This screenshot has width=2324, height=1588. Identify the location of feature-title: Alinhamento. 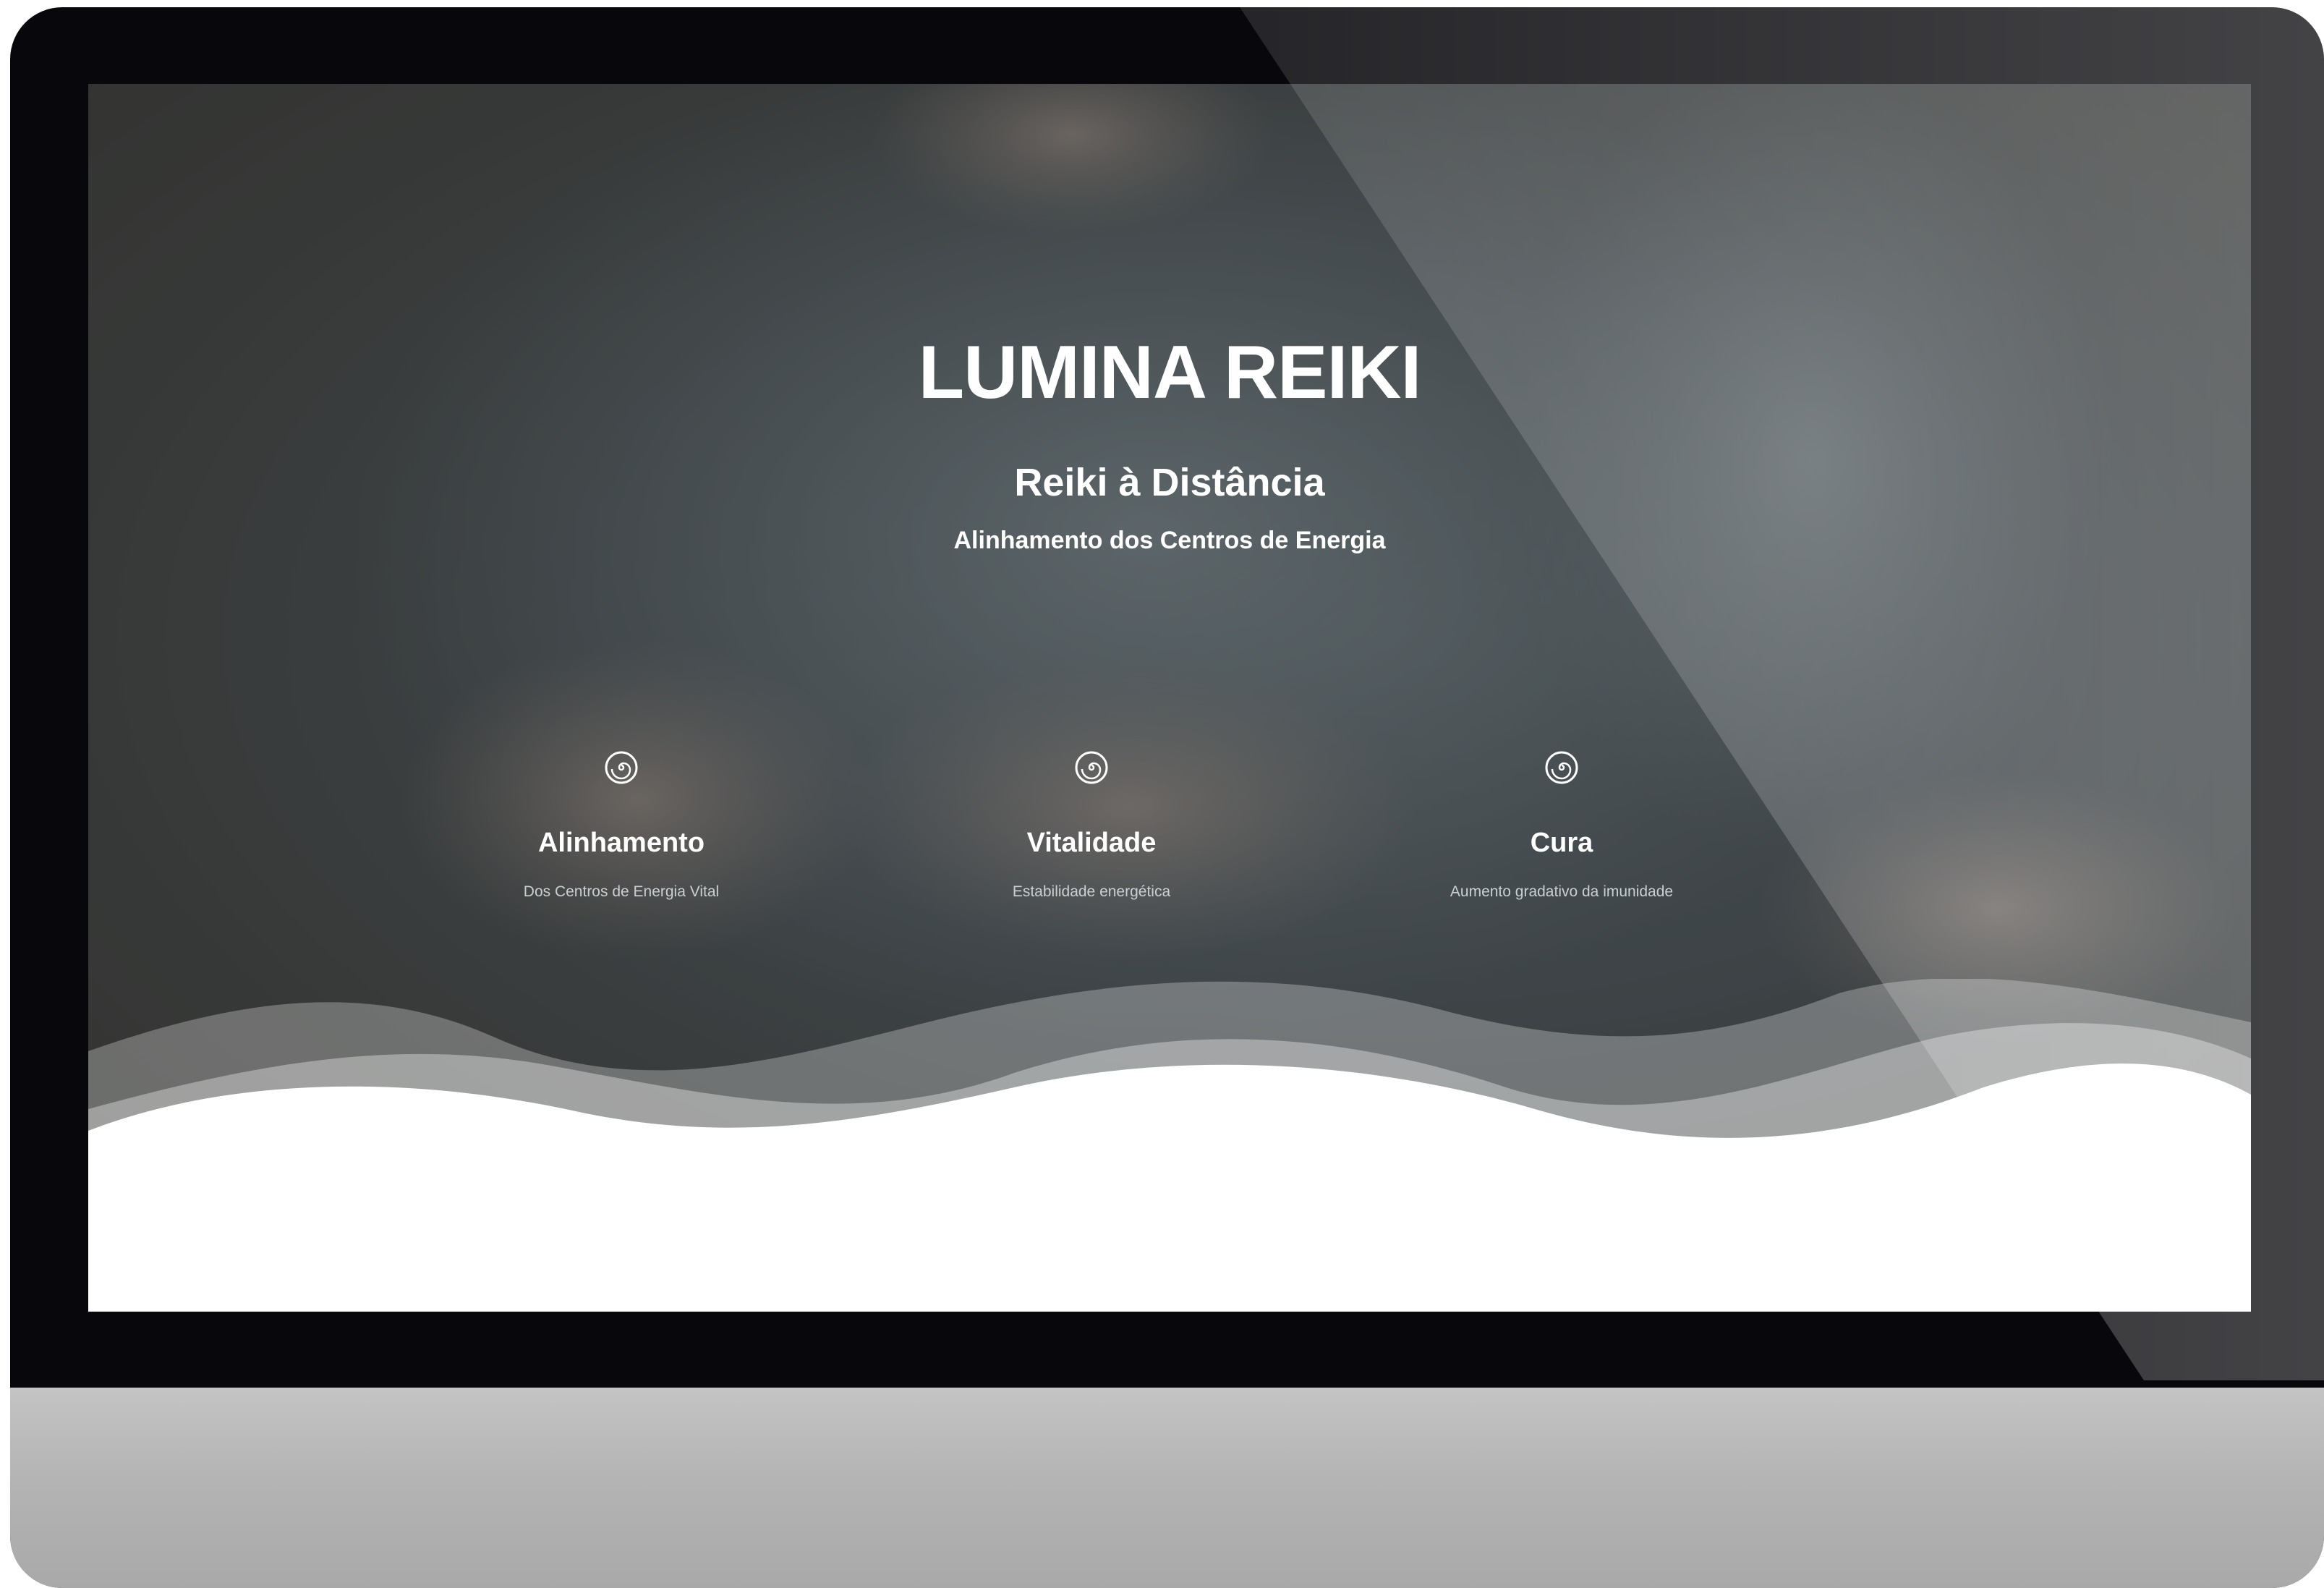
(621, 843).